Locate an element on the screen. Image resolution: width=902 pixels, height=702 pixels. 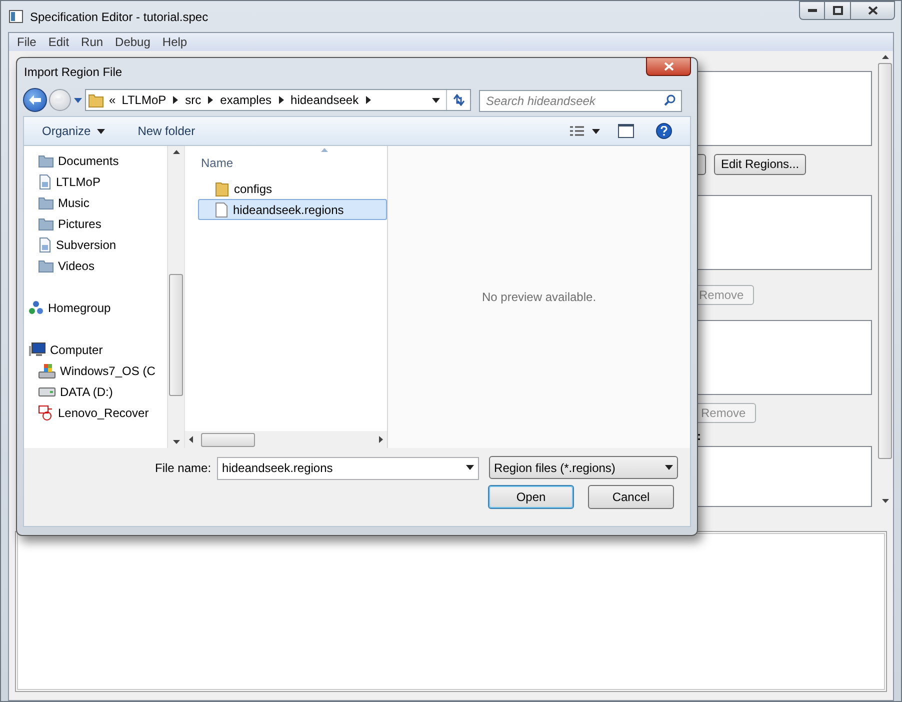
minimize-button is located at coordinates (812, 10).